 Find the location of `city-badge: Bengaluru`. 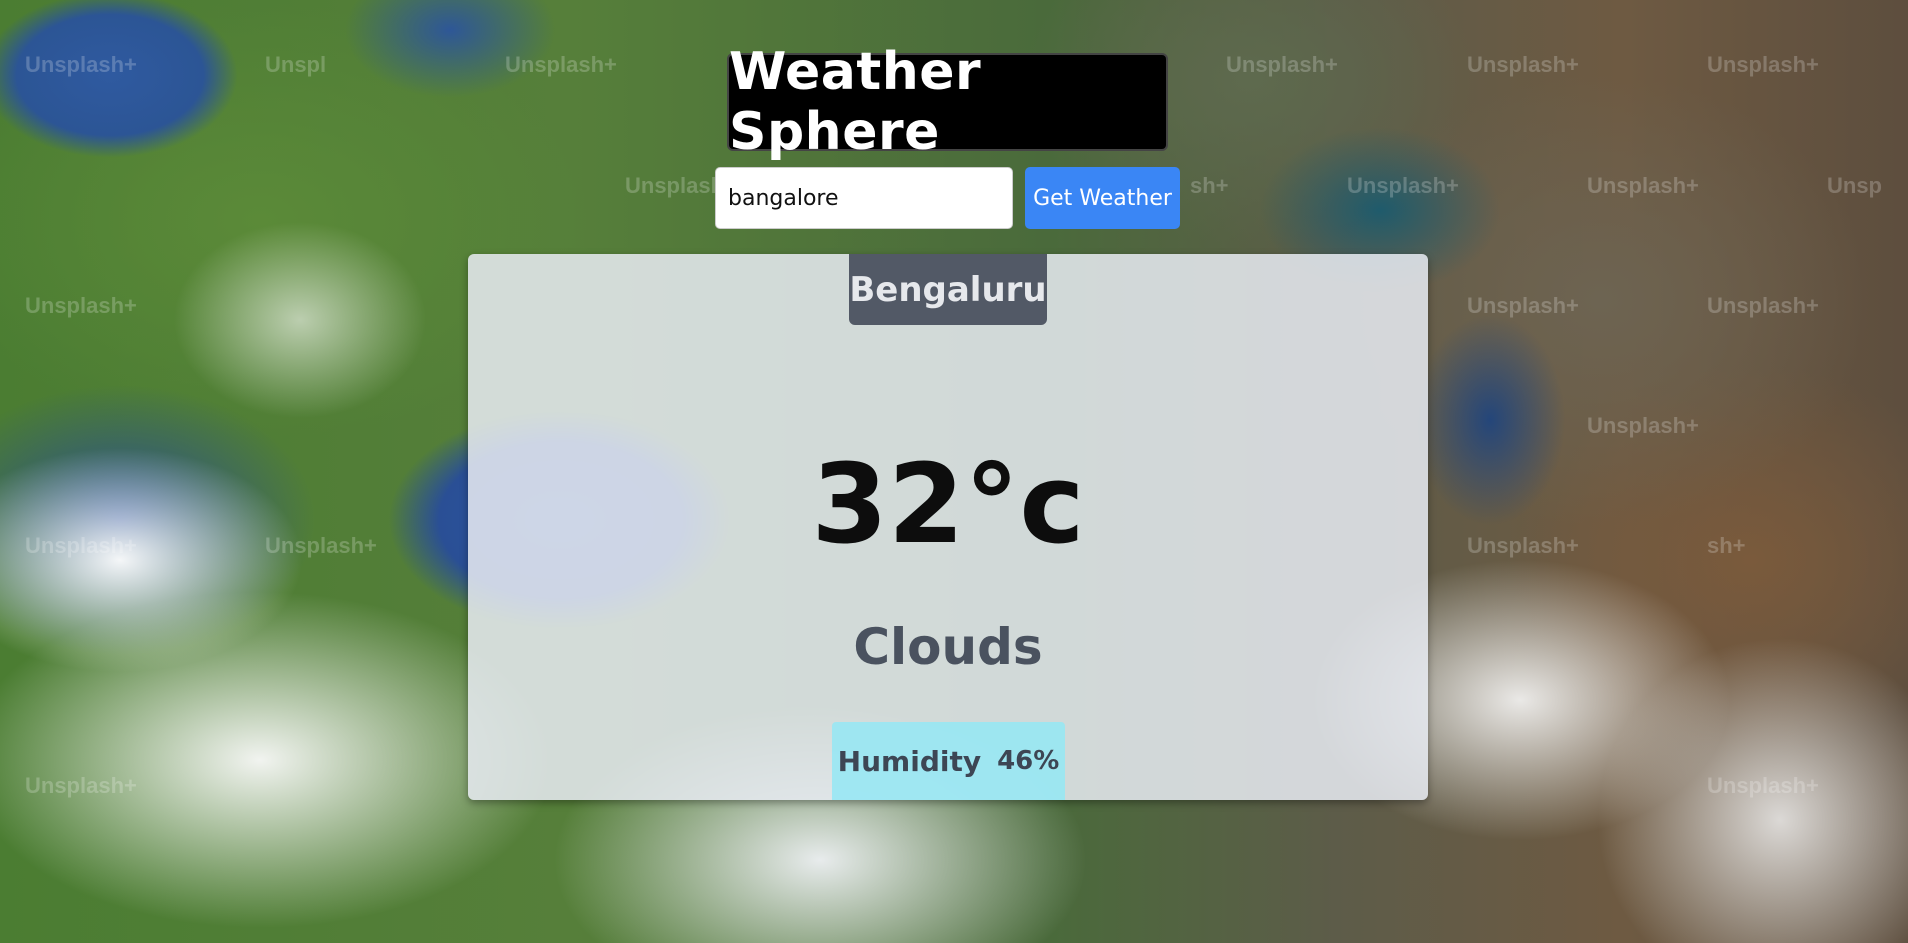

city-badge: Bengaluru is located at coordinates (948, 289).